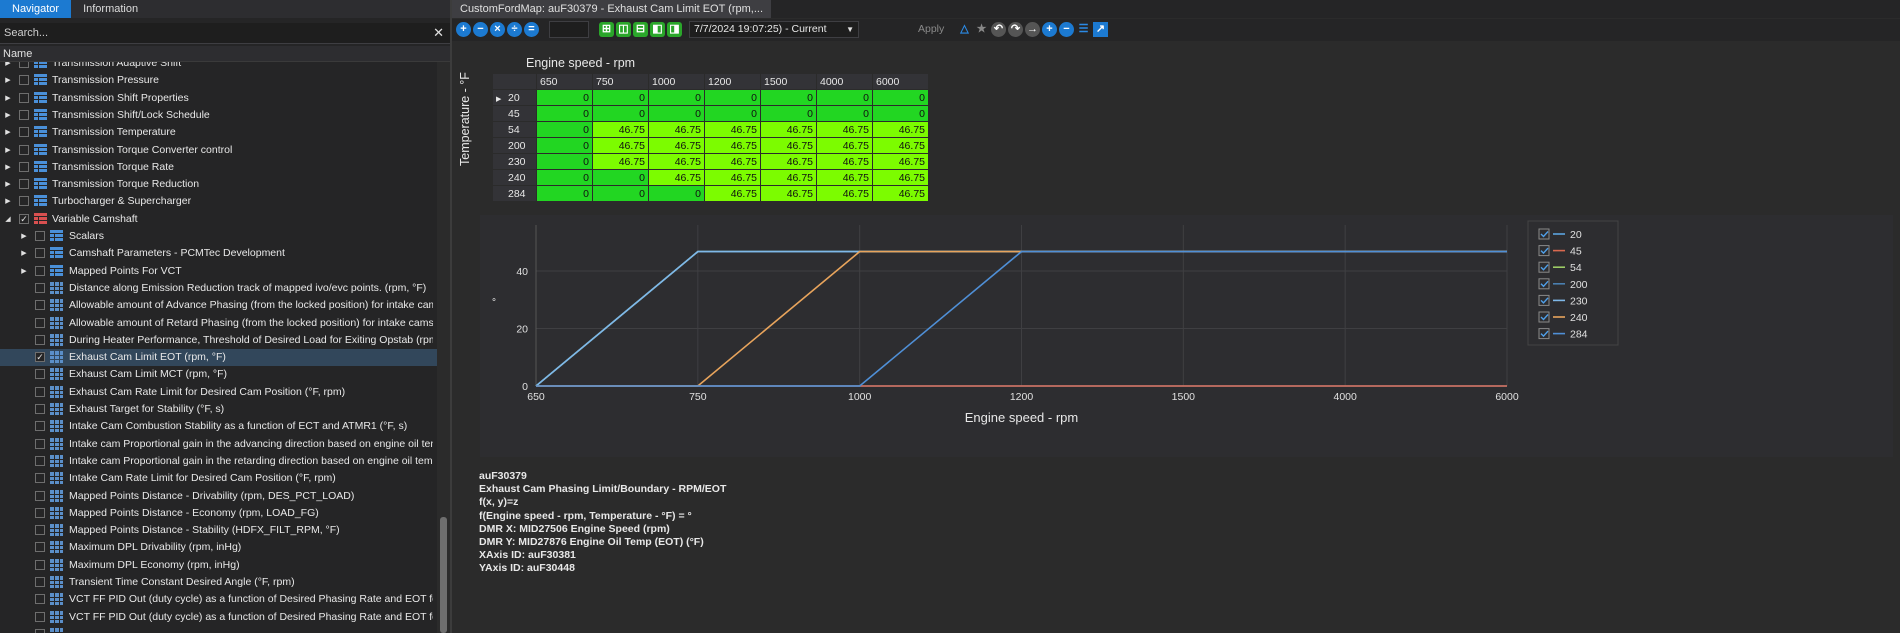 The width and height of the screenshot is (1900, 633). What do you see at coordinates (218, 358) in the screenshot?
I see `tree-item: ✓ Exhaust Cam Limit EOT (rpm, °F)` at bounding box center [218, 358].